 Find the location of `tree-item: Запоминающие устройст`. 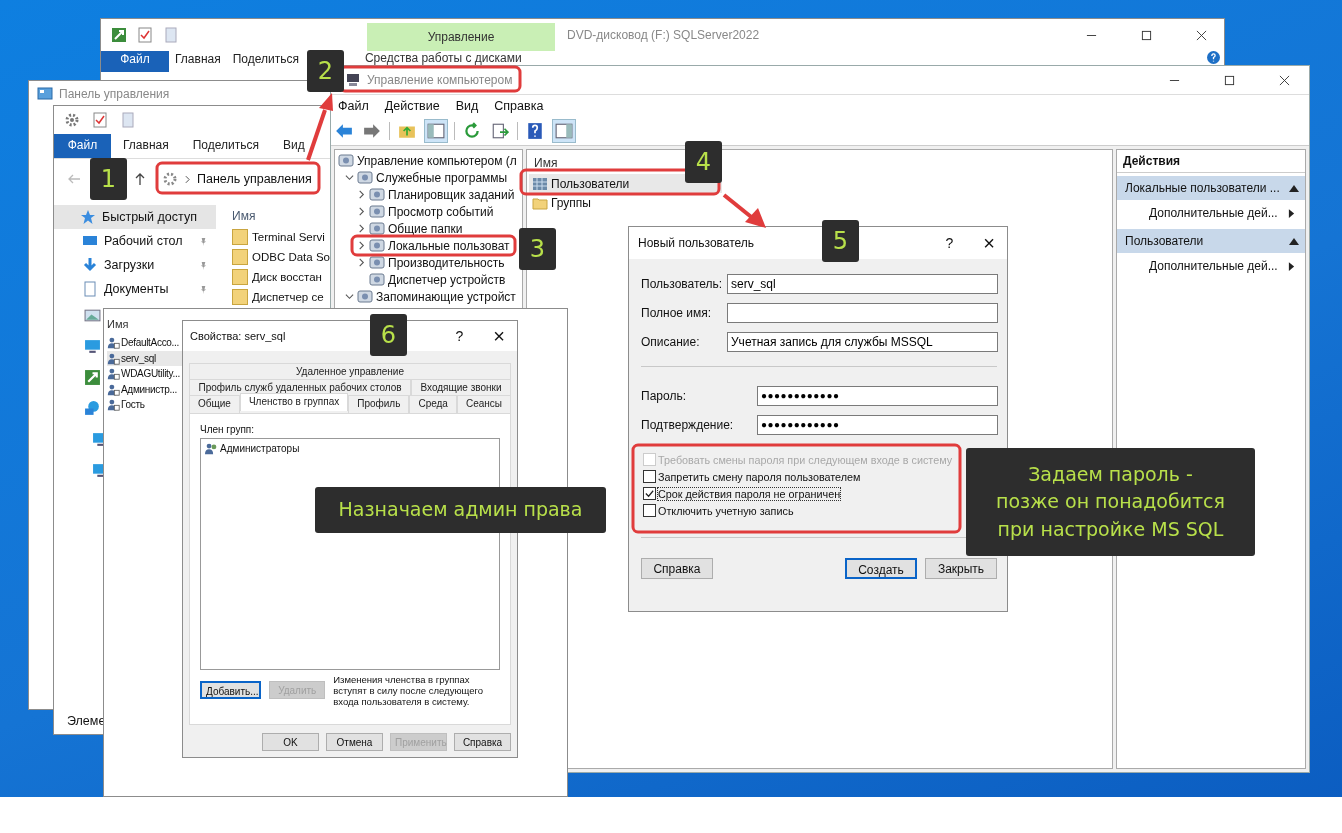

tree-item: Запоминающие устройст is located at coordinates (446, 296).